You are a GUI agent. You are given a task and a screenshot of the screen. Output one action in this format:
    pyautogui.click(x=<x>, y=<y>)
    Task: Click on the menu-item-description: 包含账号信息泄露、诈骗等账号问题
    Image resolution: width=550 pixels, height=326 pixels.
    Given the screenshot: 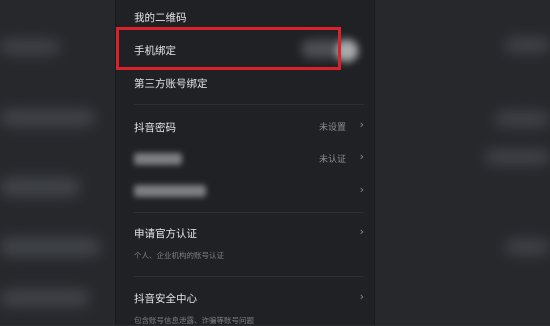 What is the action you would take?
    pyautogui.click(x=194, y=320)
    